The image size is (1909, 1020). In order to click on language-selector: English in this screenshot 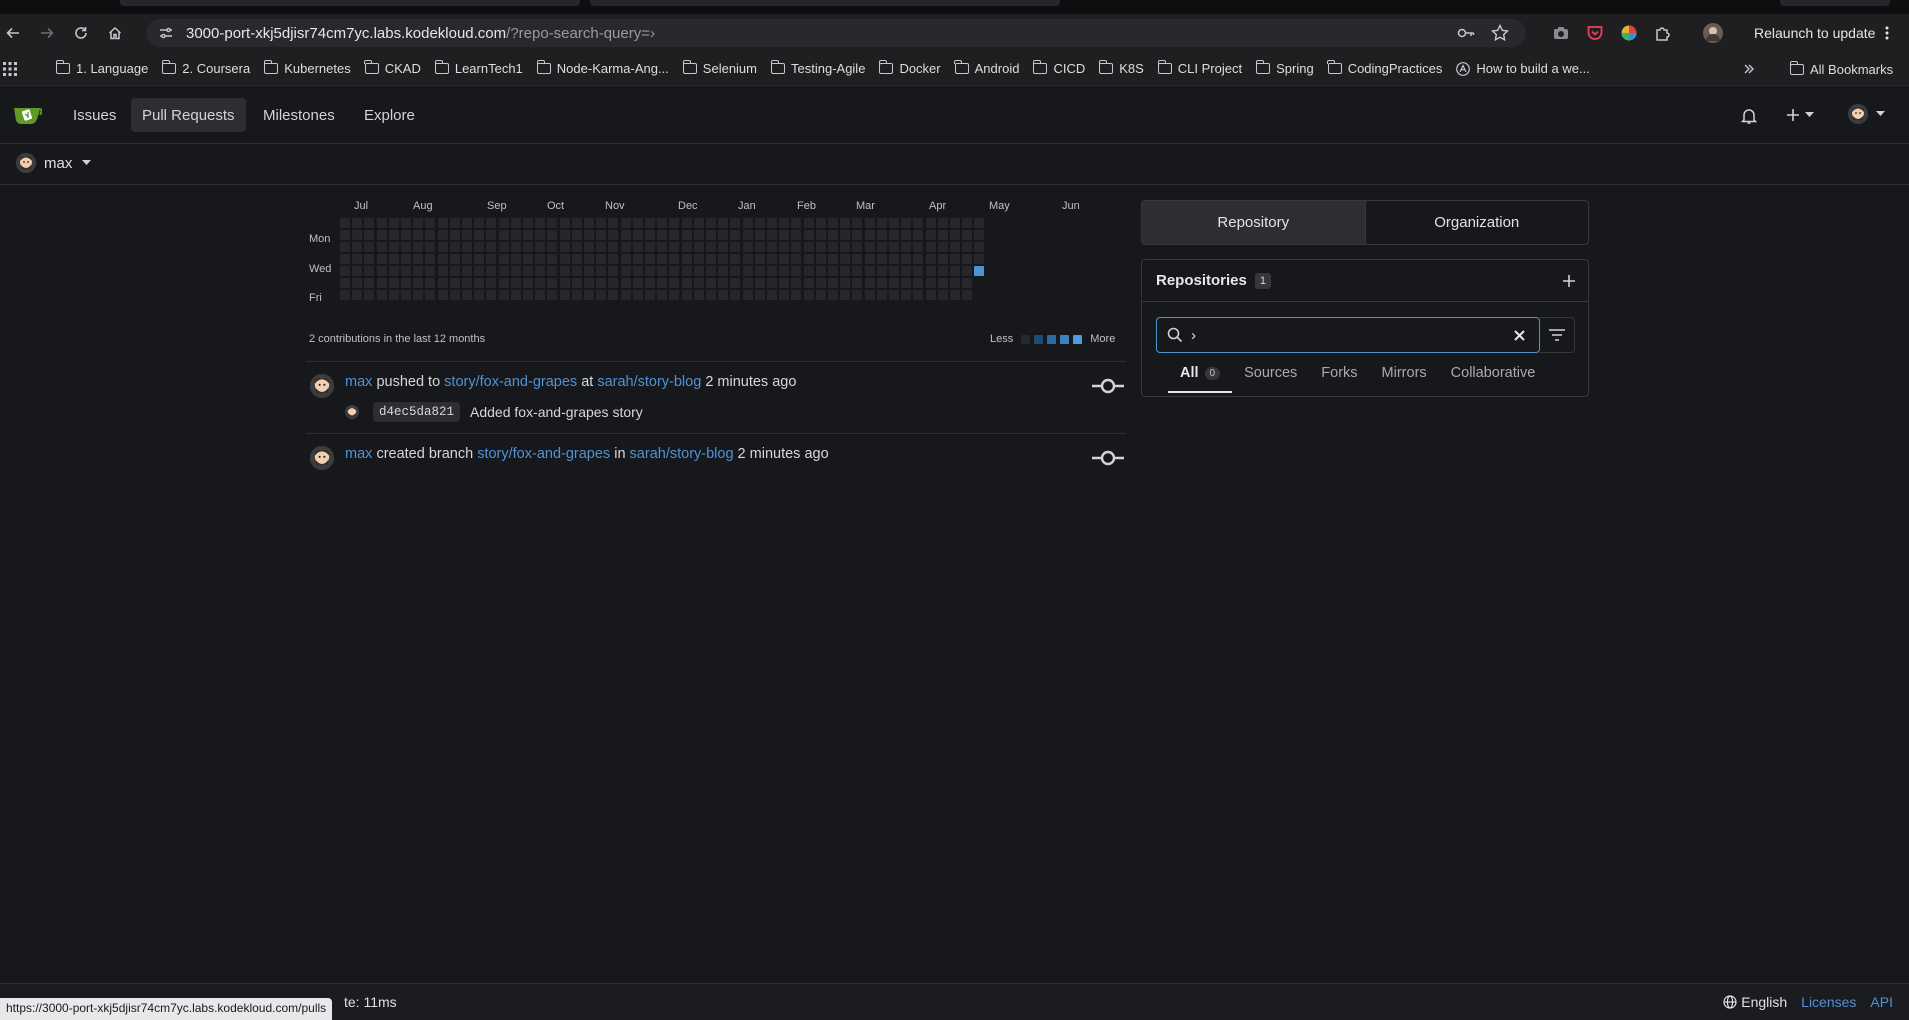, I will do `click(1755, 1002)`.